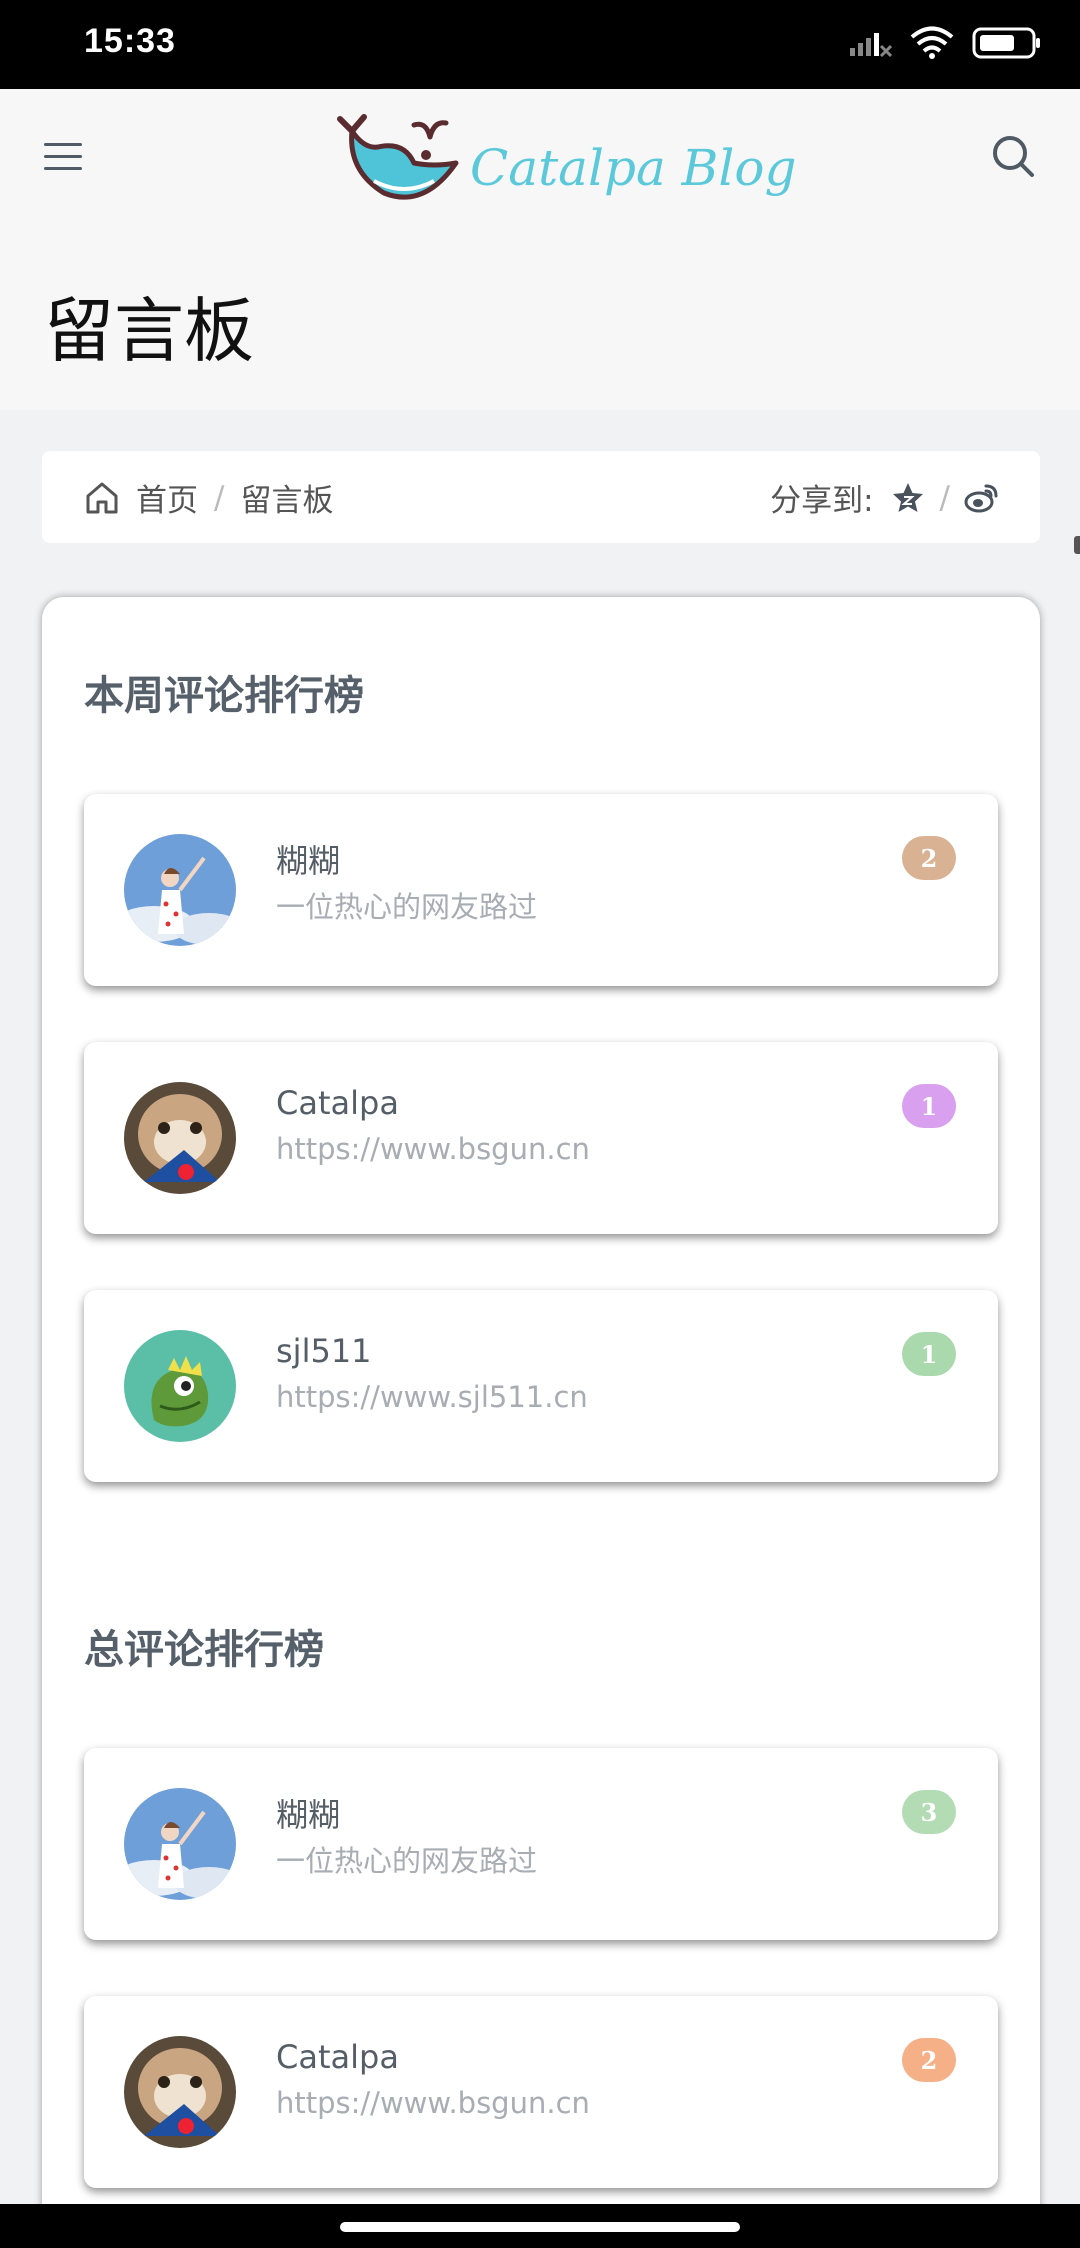  What do you see at coordinates (63, 144) in the screenshot?
I see `menu-icon` at bounding box center [63, 144].